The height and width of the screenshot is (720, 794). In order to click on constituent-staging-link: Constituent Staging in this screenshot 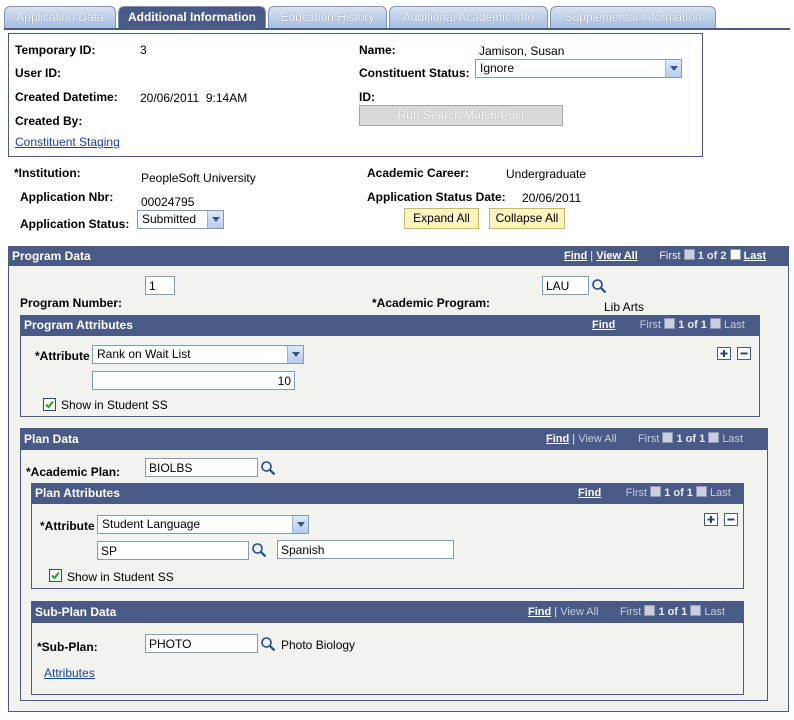, I will do `click(67, 142)`.